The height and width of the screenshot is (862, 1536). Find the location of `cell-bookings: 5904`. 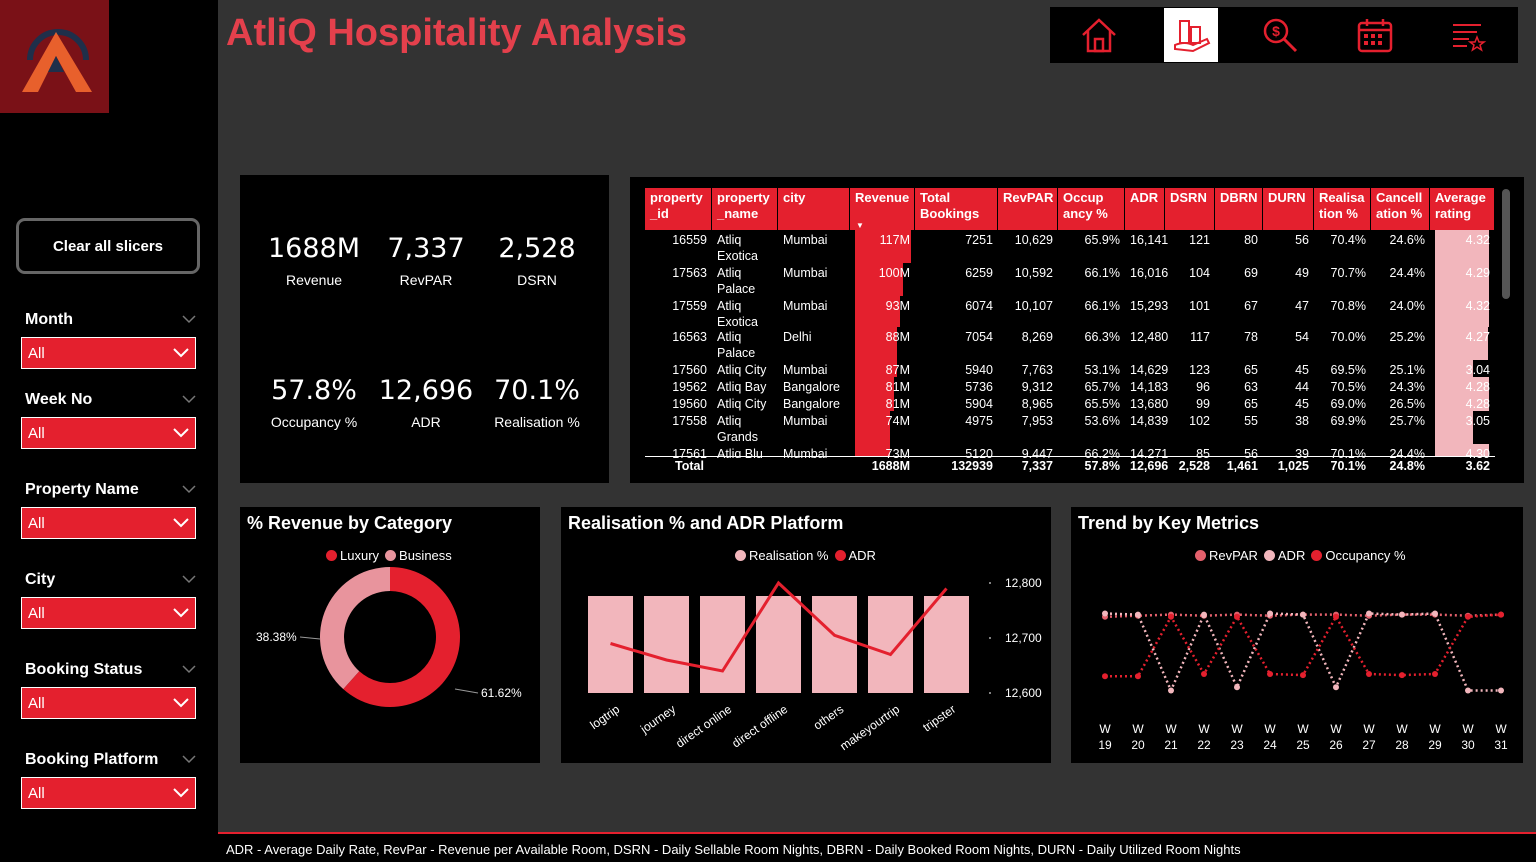

cell-bookings: 5904 is located at coordinates (979, 404).